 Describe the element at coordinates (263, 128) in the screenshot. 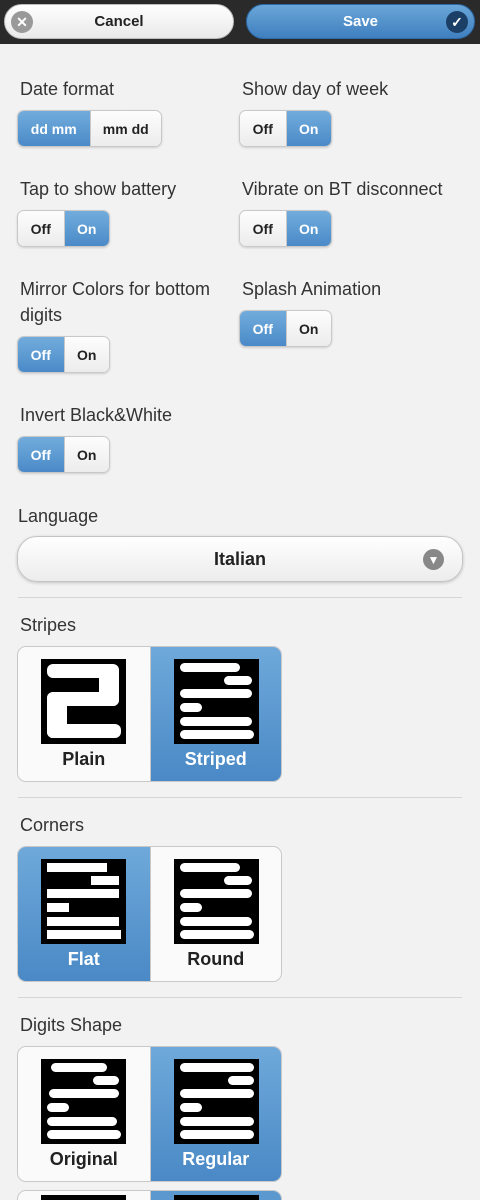

I see `show-day-of-week-off: Off` at that location.